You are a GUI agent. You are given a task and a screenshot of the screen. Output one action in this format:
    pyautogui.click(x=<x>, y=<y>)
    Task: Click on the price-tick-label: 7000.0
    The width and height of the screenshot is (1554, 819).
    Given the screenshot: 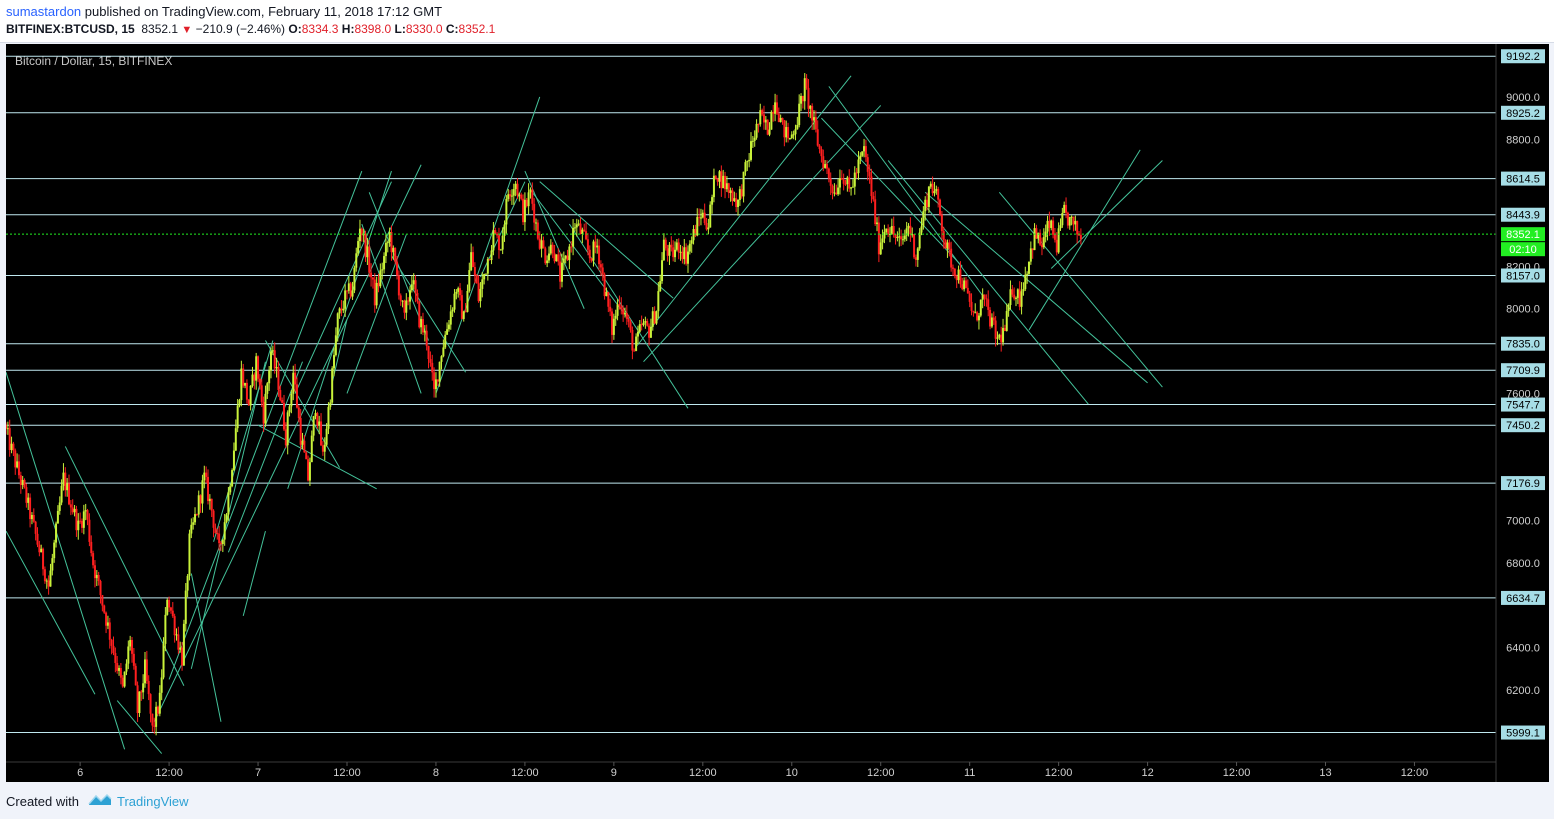 What is the action you would take?
    pyautogui.click(x=1523, y=522)
    